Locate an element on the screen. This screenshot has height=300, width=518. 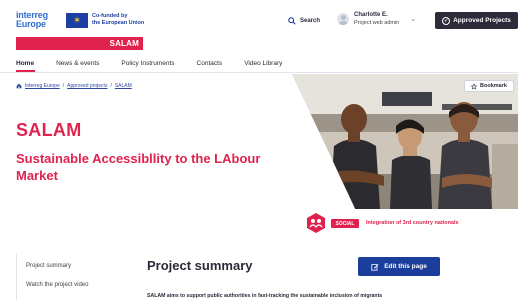
chevron-down-icon: ⌄ is located at coordinates (413, 20).